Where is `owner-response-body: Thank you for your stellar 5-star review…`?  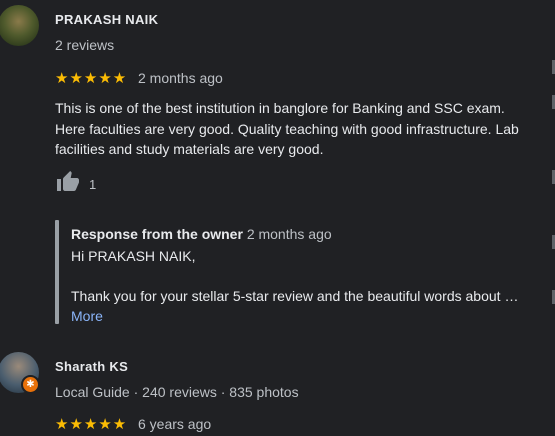
owner-response-body: Thank you for your stellar 5-star review… is located at coordinates (301, 306).